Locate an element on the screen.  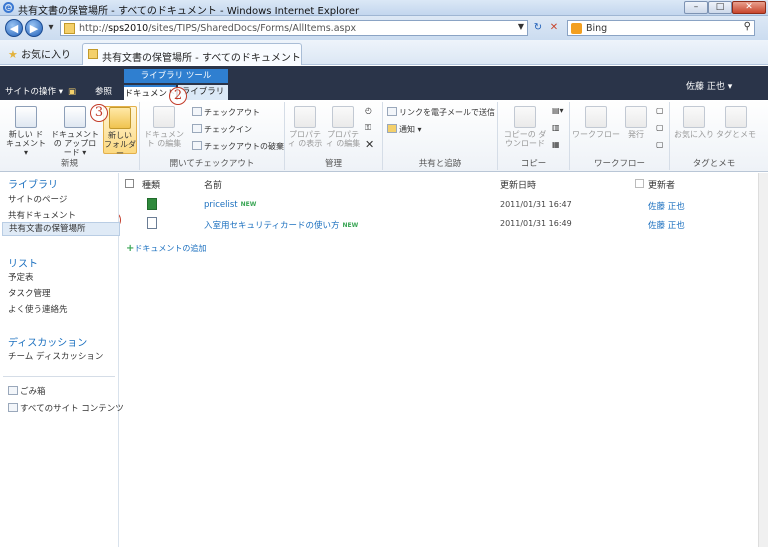
favorites-icon is located at coordinates (694, 117).